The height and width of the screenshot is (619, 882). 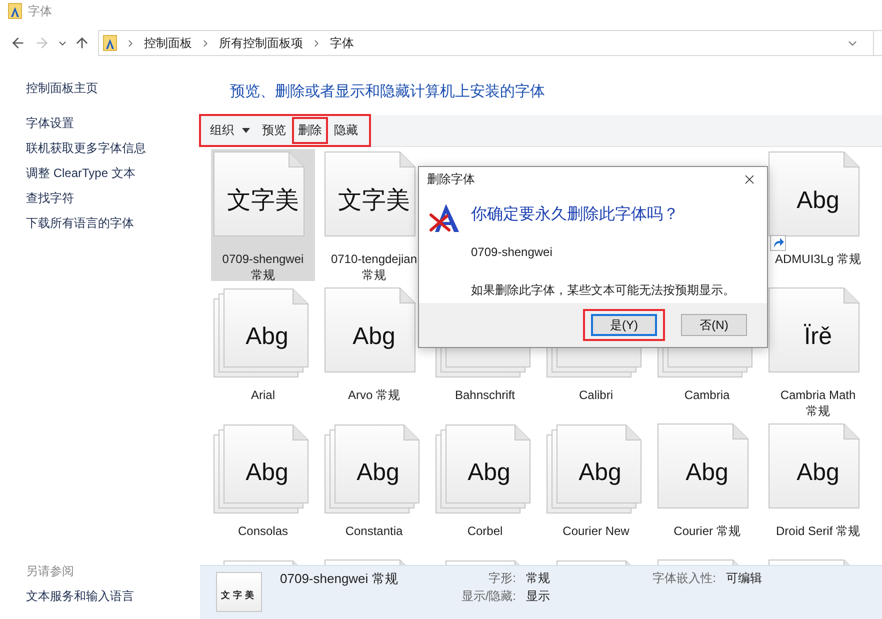 What do you see at coordinates (263, 531) in the screenshot?
I see `font-name: Consolas` at bounding box center [263, 531].